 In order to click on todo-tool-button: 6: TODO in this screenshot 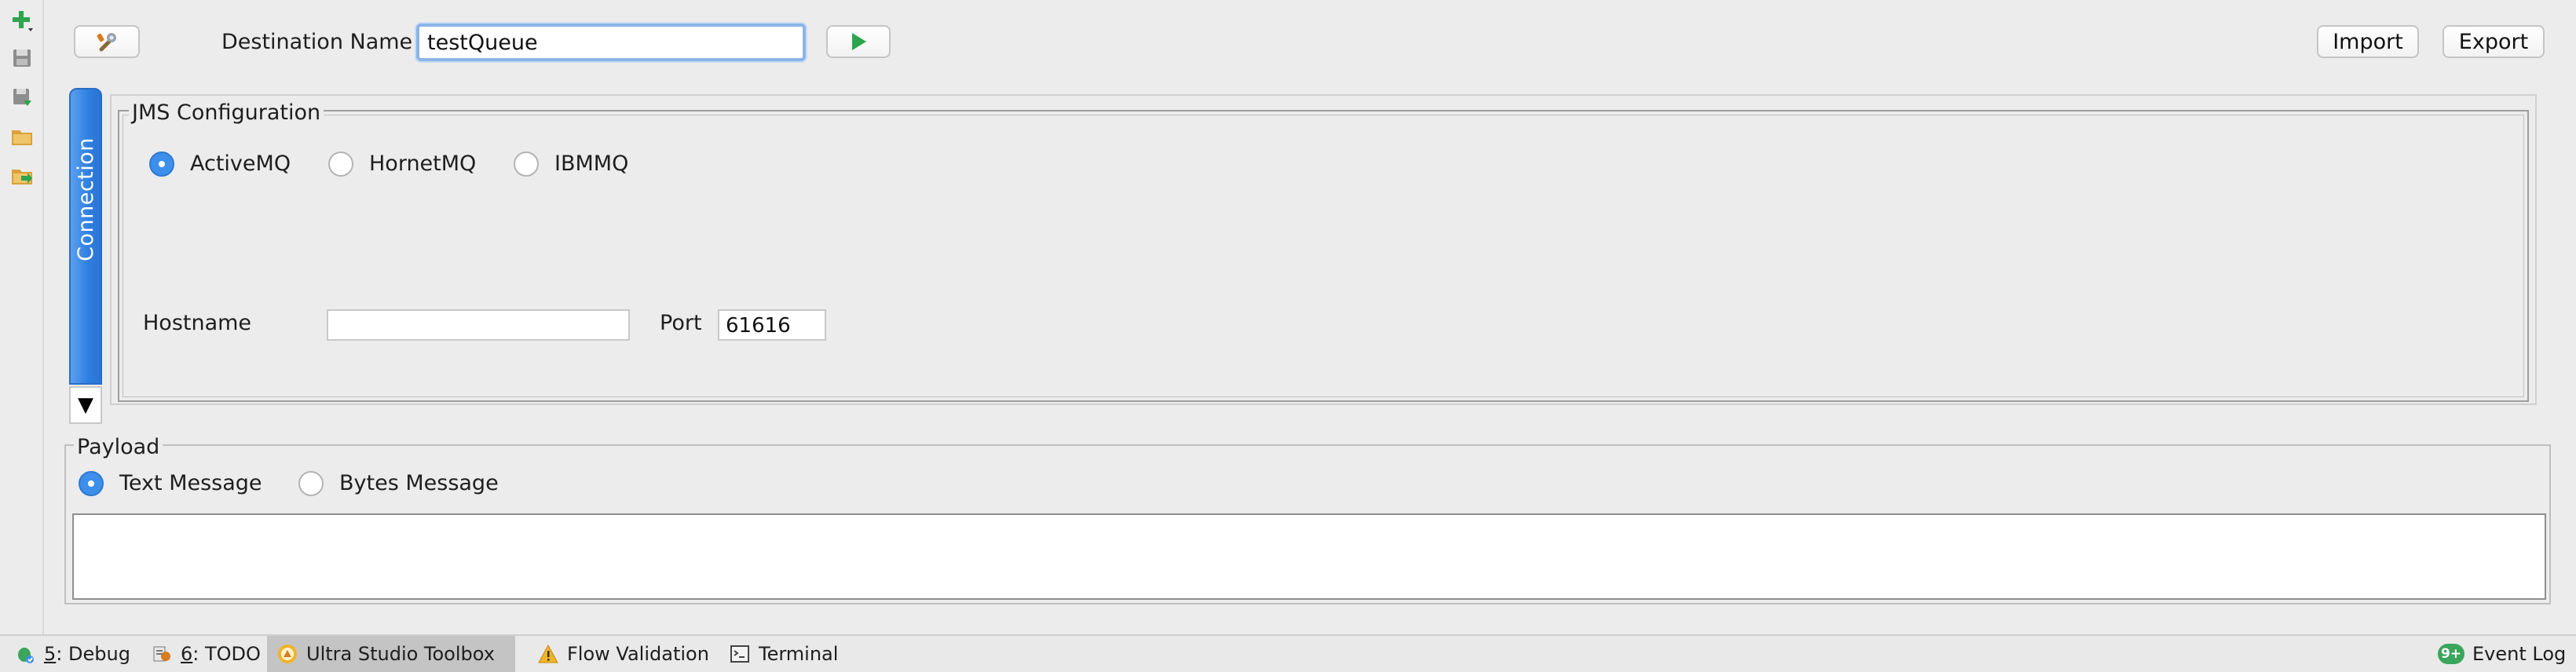, I will do `click(206, 654)`.